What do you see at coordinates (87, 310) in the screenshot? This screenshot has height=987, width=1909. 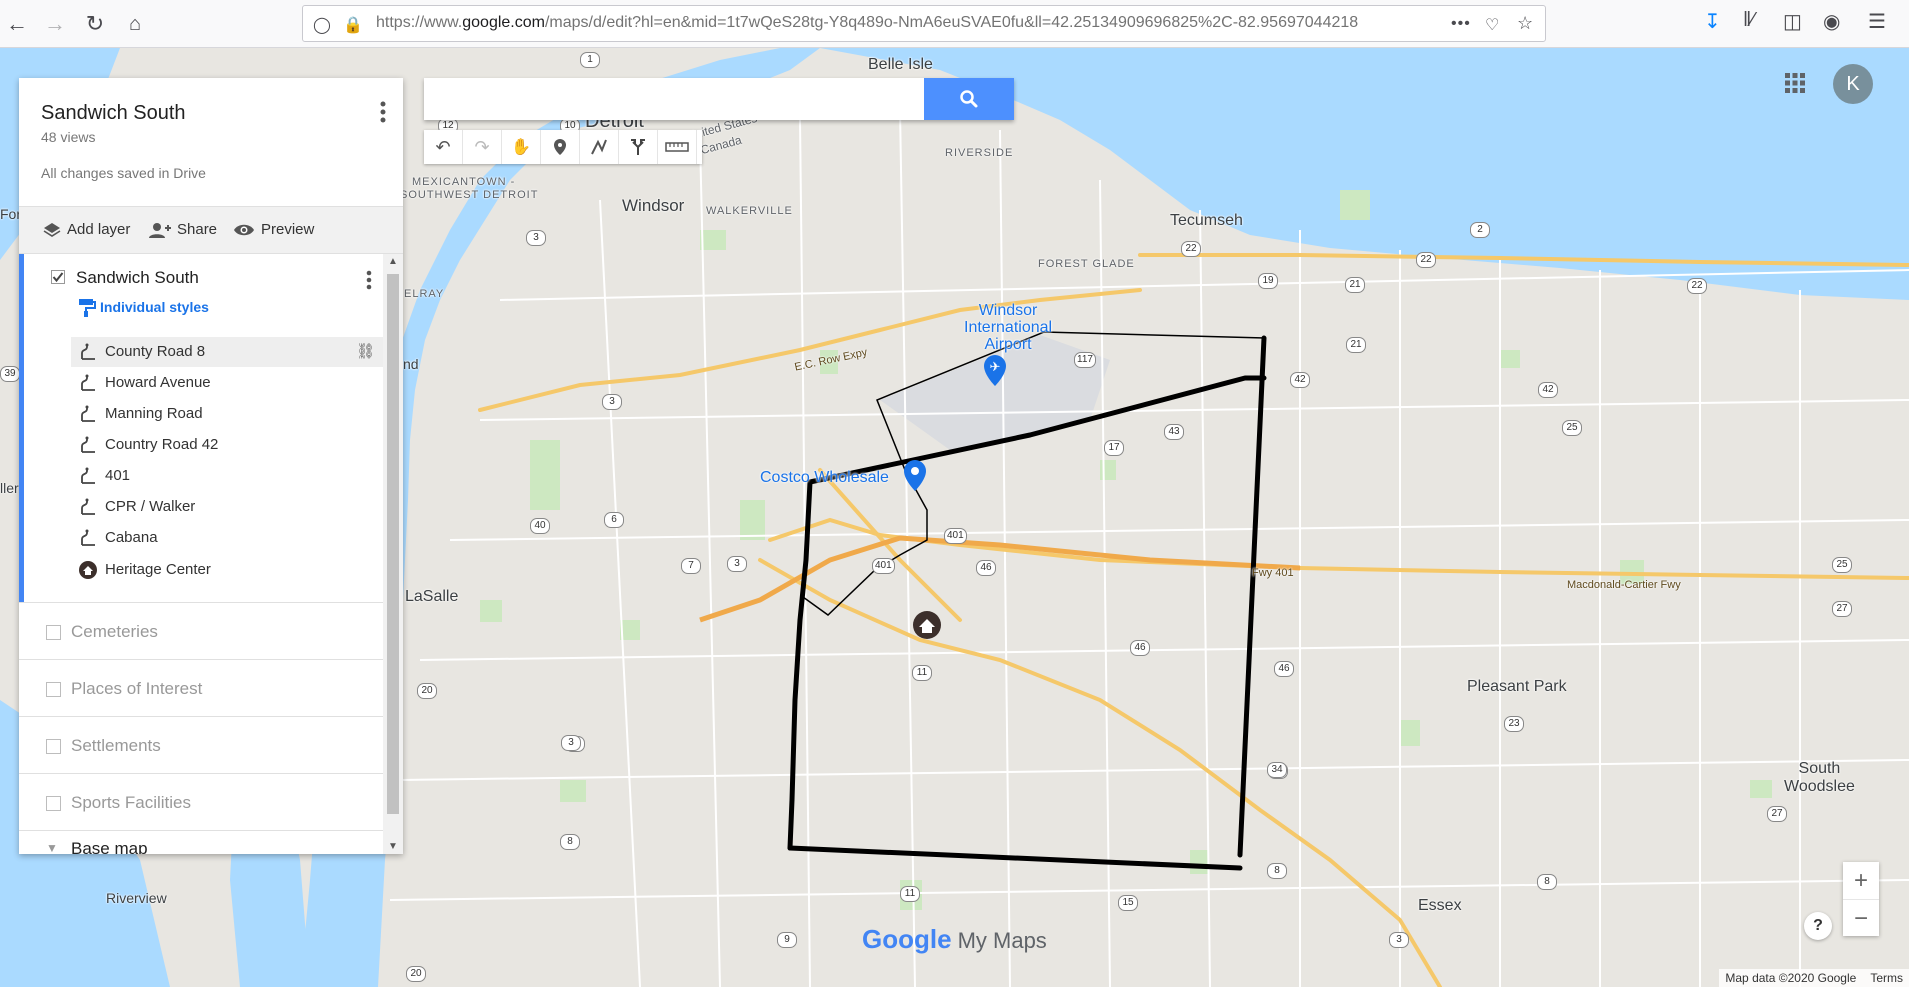 I see `paint-roller-icon` at bounding box center [87, 310].